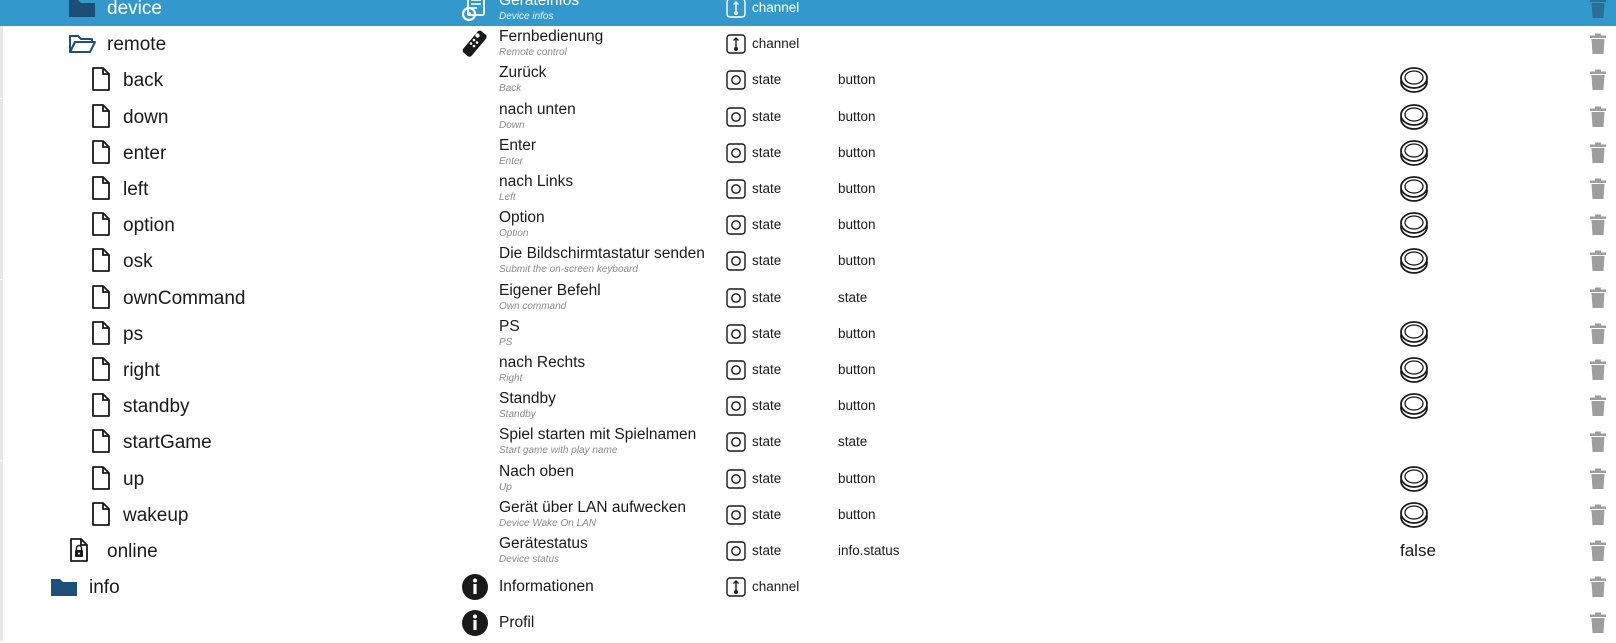  I want to click on object-title: Gerätestatus, so click(543, 543).